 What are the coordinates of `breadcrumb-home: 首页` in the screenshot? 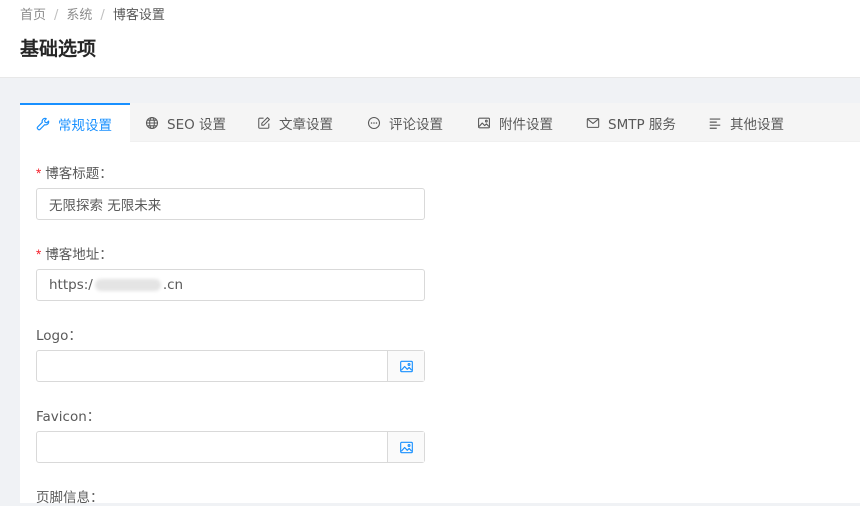 It's located at (33, 15).